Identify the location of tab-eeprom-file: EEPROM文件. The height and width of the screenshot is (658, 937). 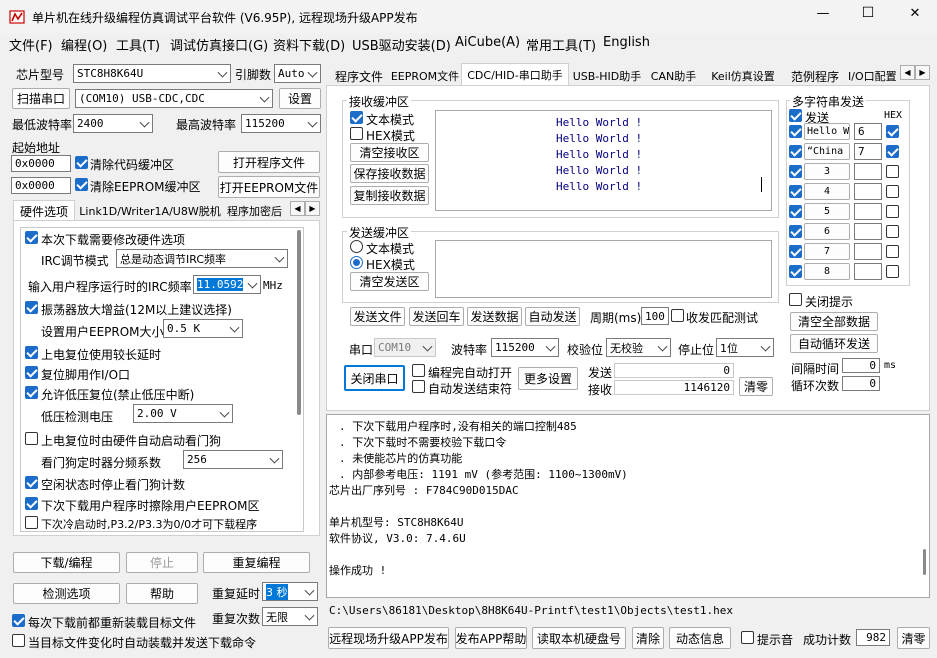
(425, 76).